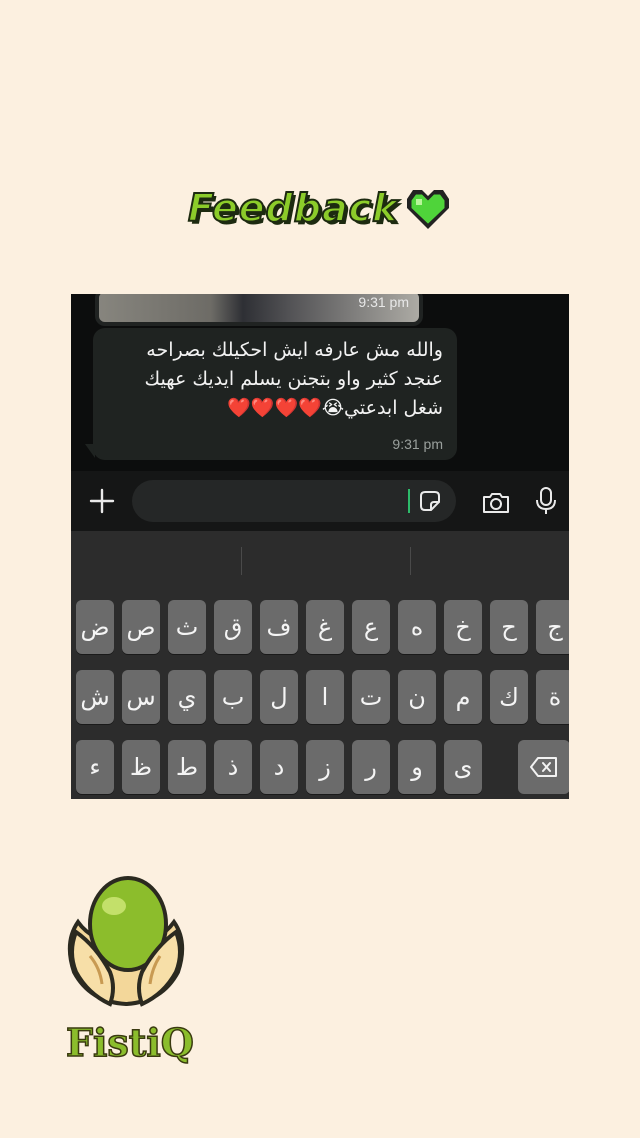 The height and width of the screenshot is (1138, 640). I want to click on image-message: 9:31 pm, so click(259, 310).